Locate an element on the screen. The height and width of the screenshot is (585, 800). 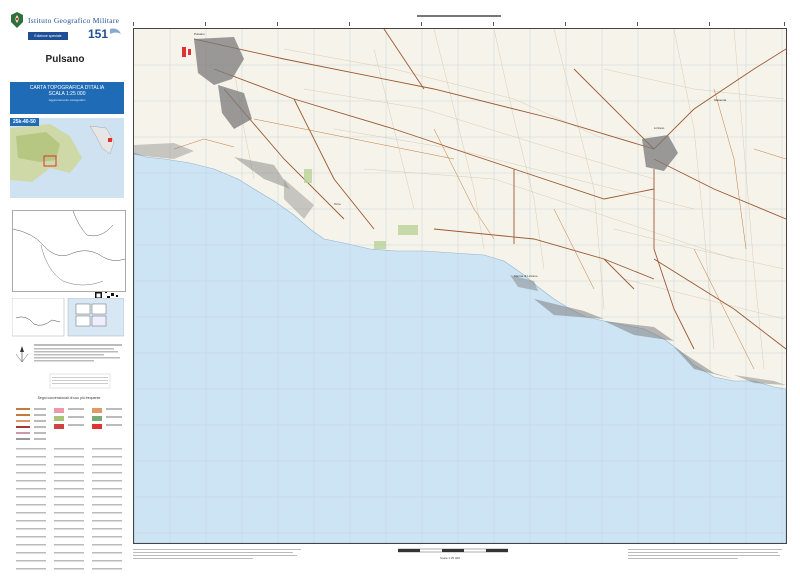
scale-bar is located at coordinates (453, 550).